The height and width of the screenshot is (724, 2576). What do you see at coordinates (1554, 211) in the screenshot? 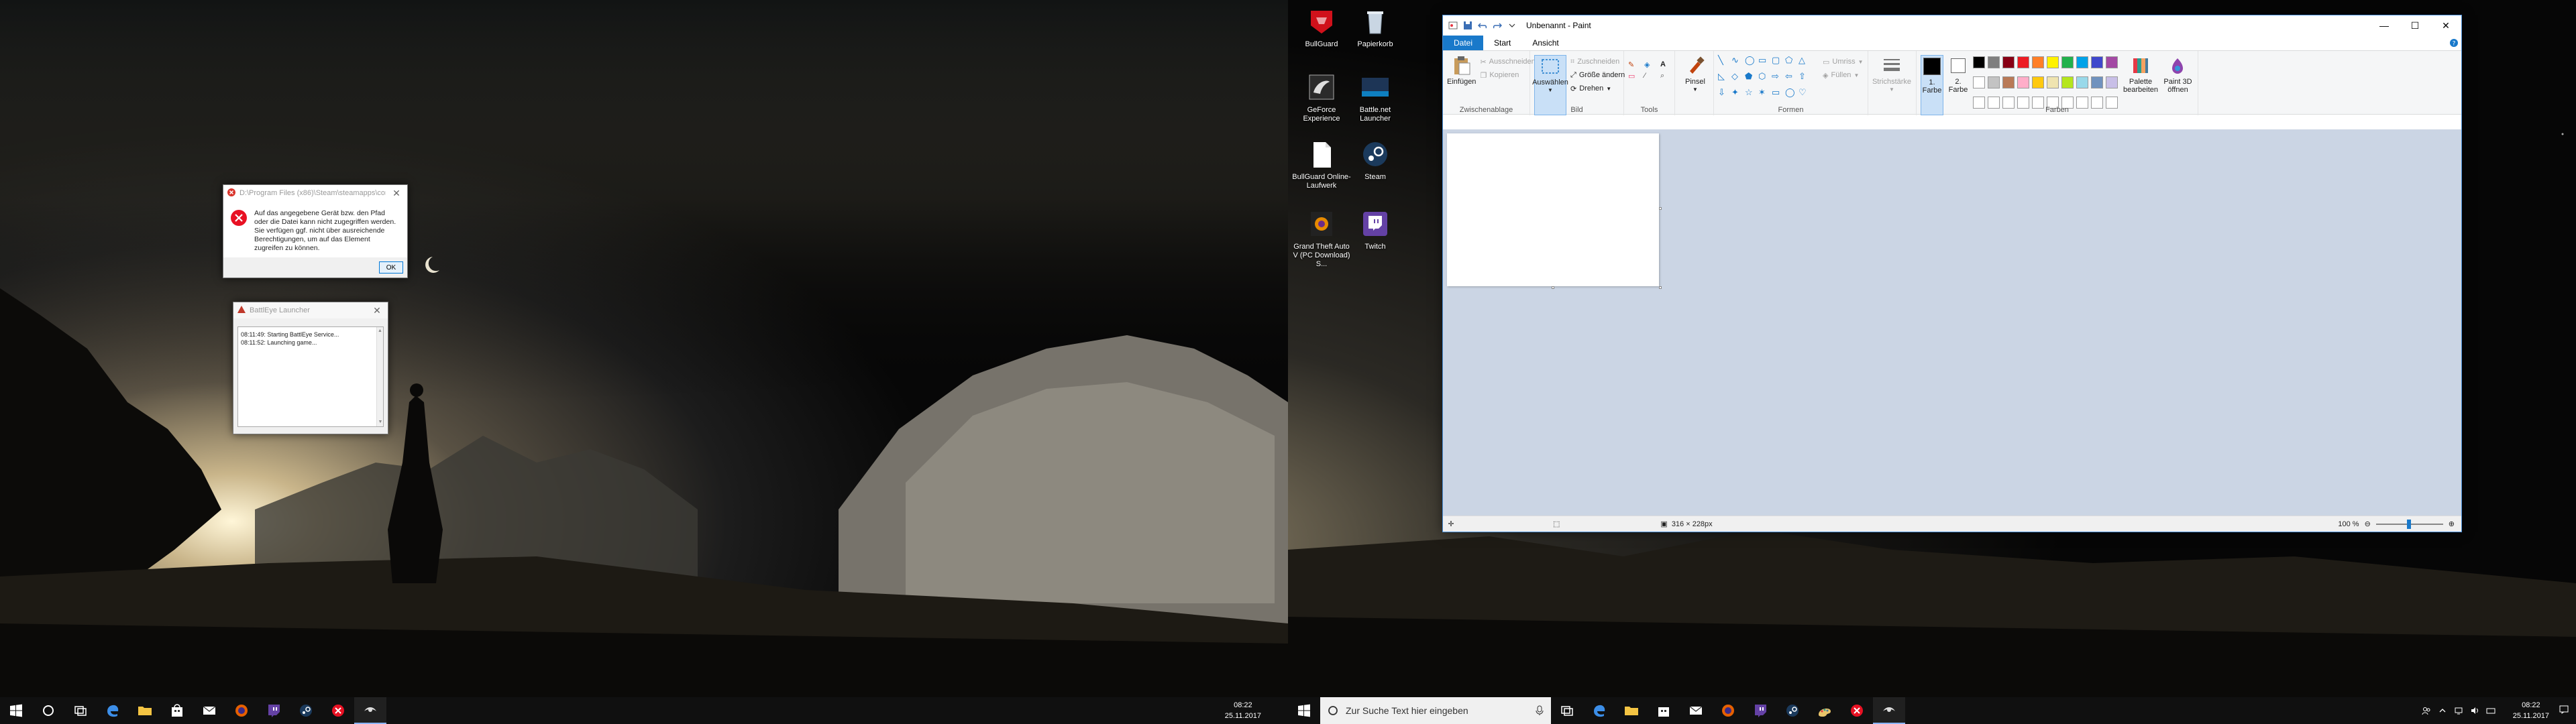
I see `drawing-canvas` at bounding box center [1554, 211].